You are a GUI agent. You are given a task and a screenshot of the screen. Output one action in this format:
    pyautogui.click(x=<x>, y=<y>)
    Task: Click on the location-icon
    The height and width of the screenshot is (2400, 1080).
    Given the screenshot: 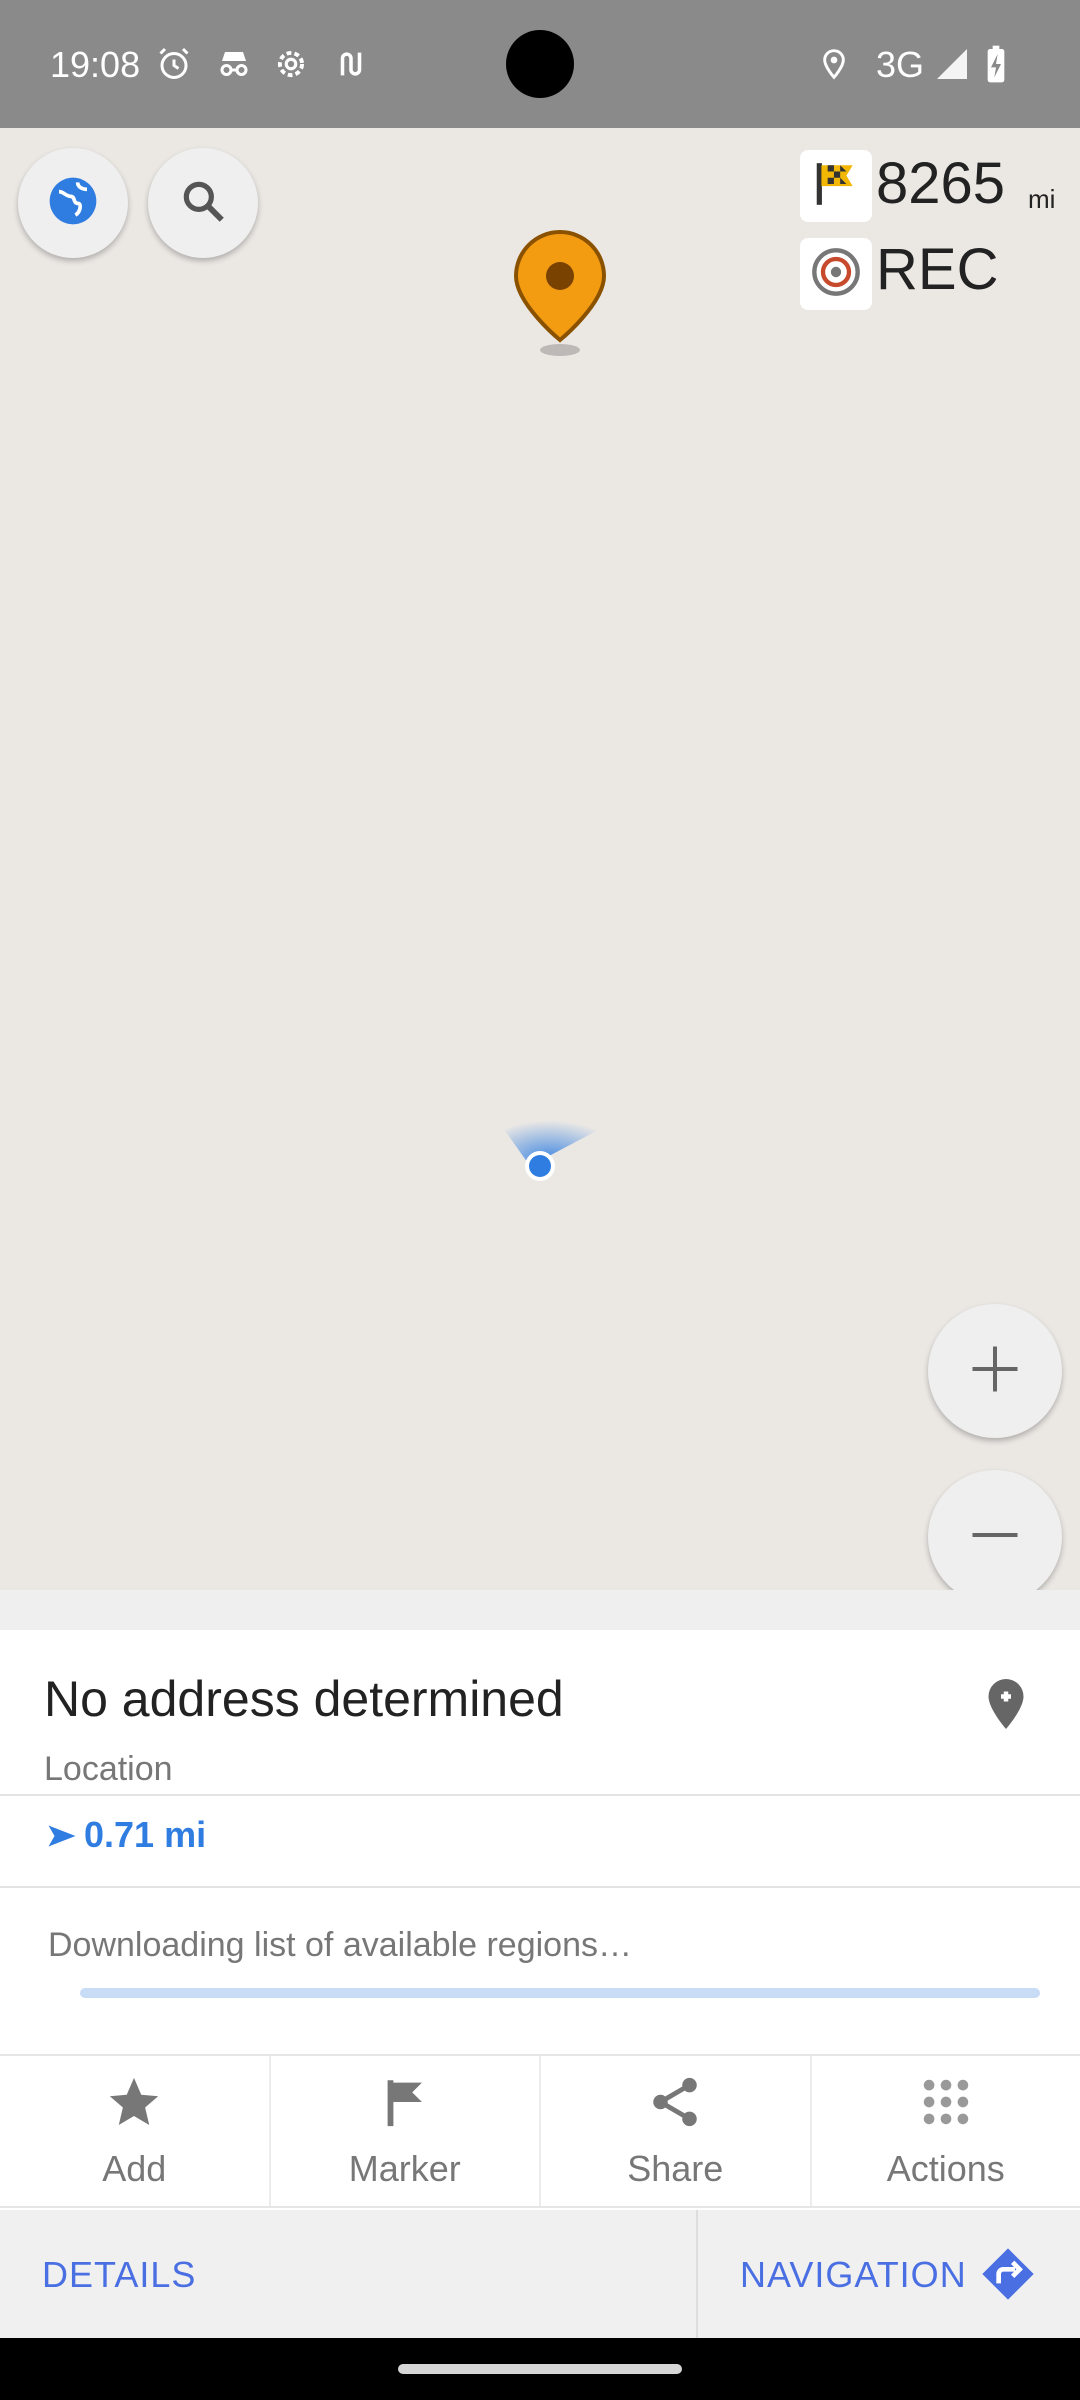 What is the action you would take?
    pyautogui.click(x=834, y=64)
    